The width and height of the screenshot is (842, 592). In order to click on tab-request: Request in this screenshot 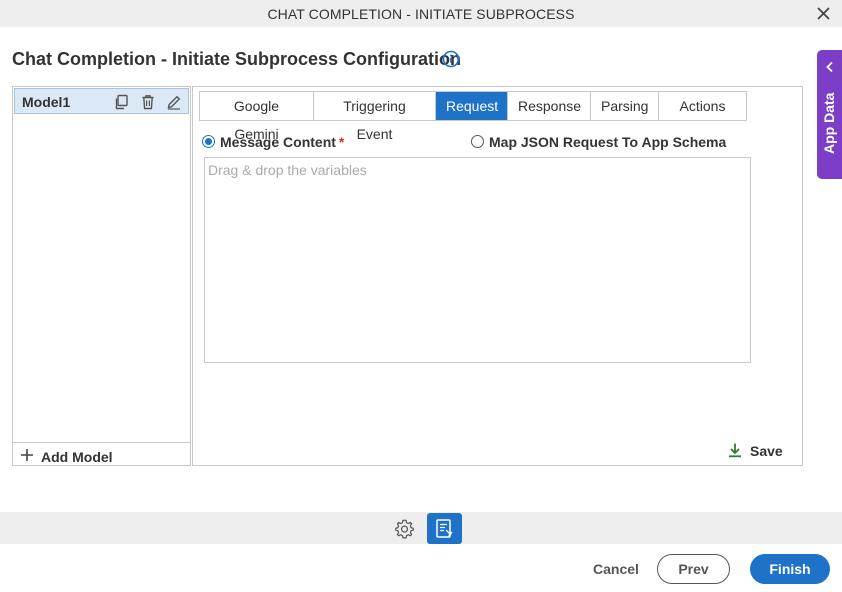, I will do `click(472, 106)`.